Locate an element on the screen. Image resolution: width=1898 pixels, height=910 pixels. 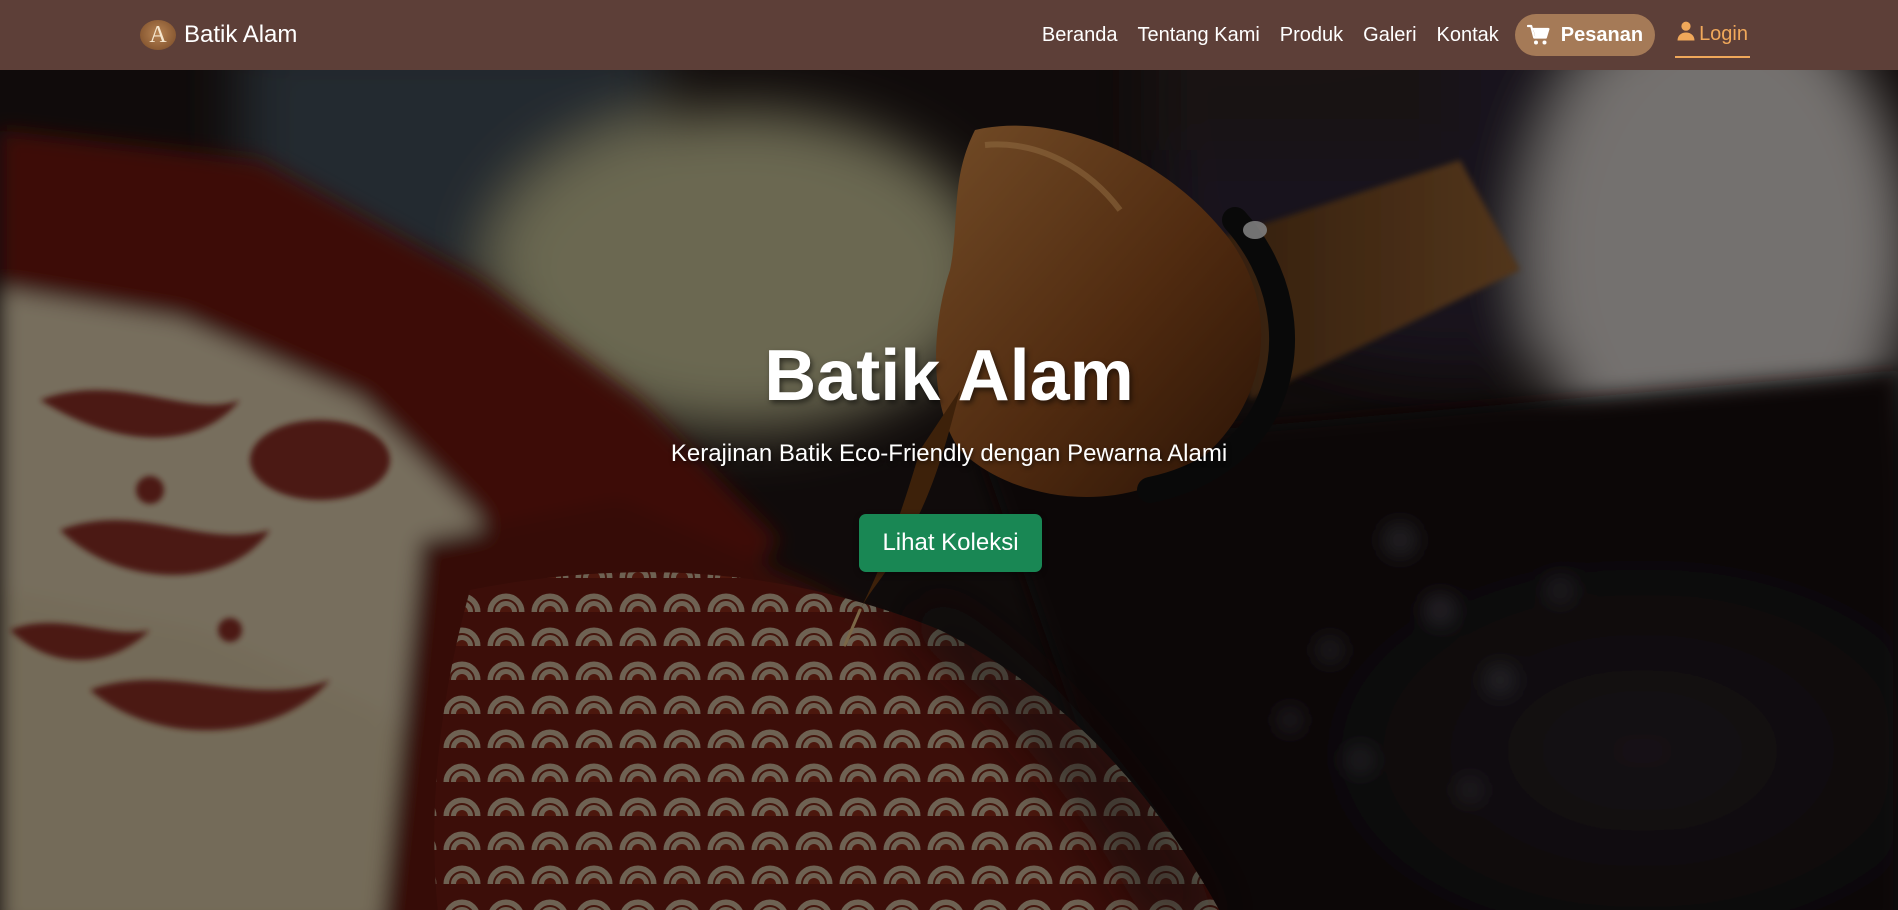
login-link: Login is located at coordinates (1712, 35).